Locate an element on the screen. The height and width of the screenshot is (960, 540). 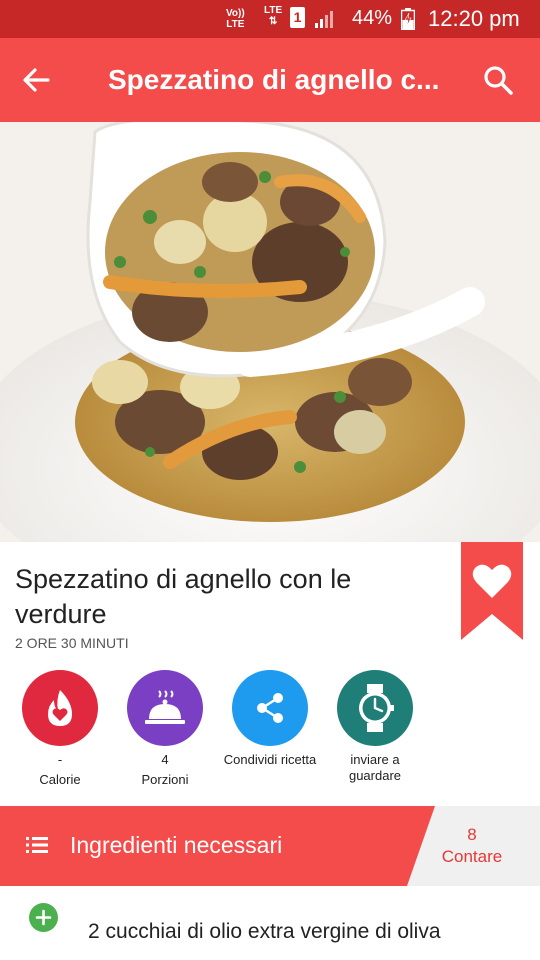
ingredients-header: Ingredienti necessari 8 Contare is located at coordinates (270, 846).